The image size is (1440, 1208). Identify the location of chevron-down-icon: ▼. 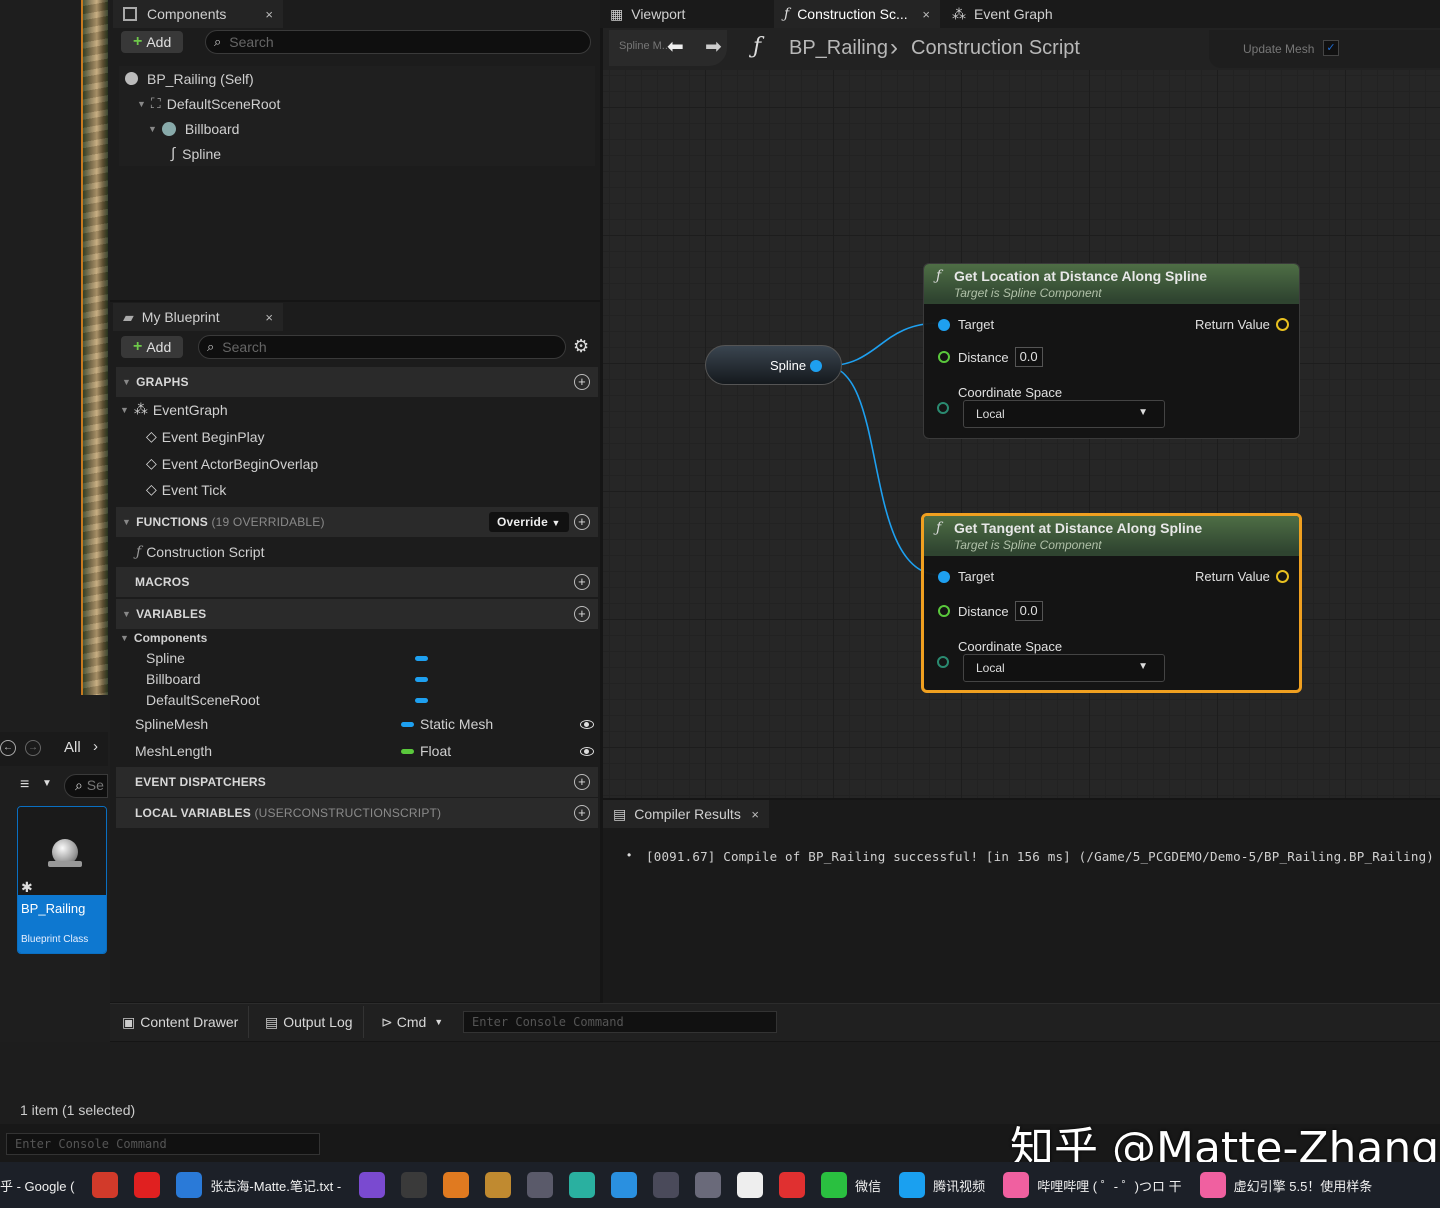
(47, 783).